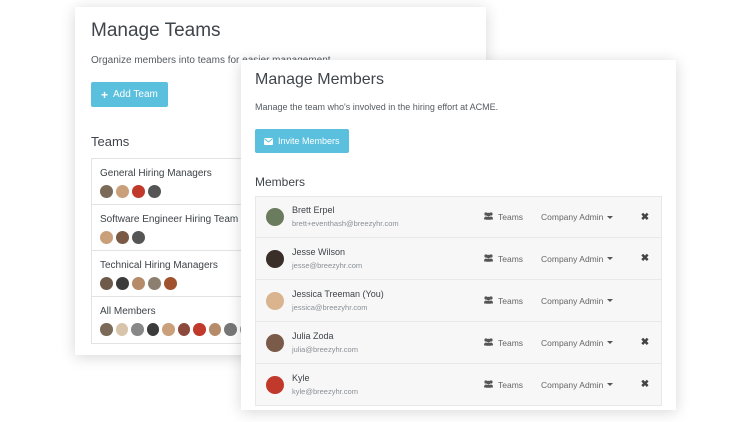 The width and height of the screenshot is (750, 422). What do you see at coordinates (135, 94) in the screenshot?
I see `add-team-label: Add Team` at bounding box center [135, 94].